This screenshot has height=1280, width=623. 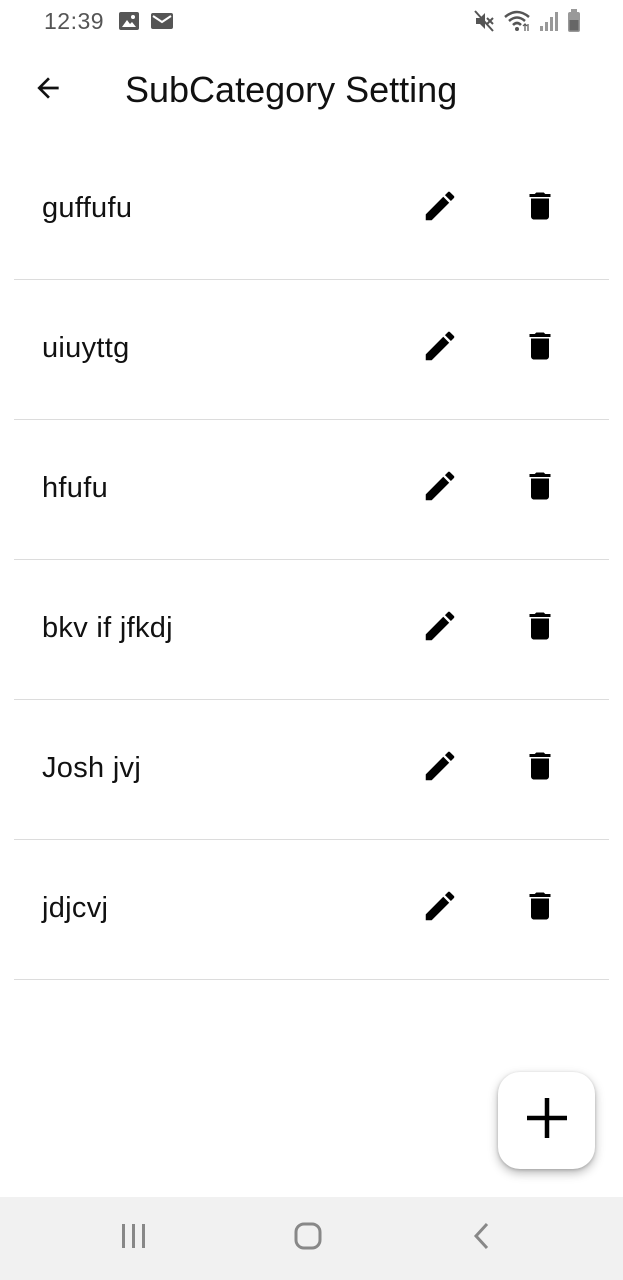 What do you see at coordinates (311, 22) in the screenshot?
I see `status-bar: 12:39` at bounding box center [311, 22].